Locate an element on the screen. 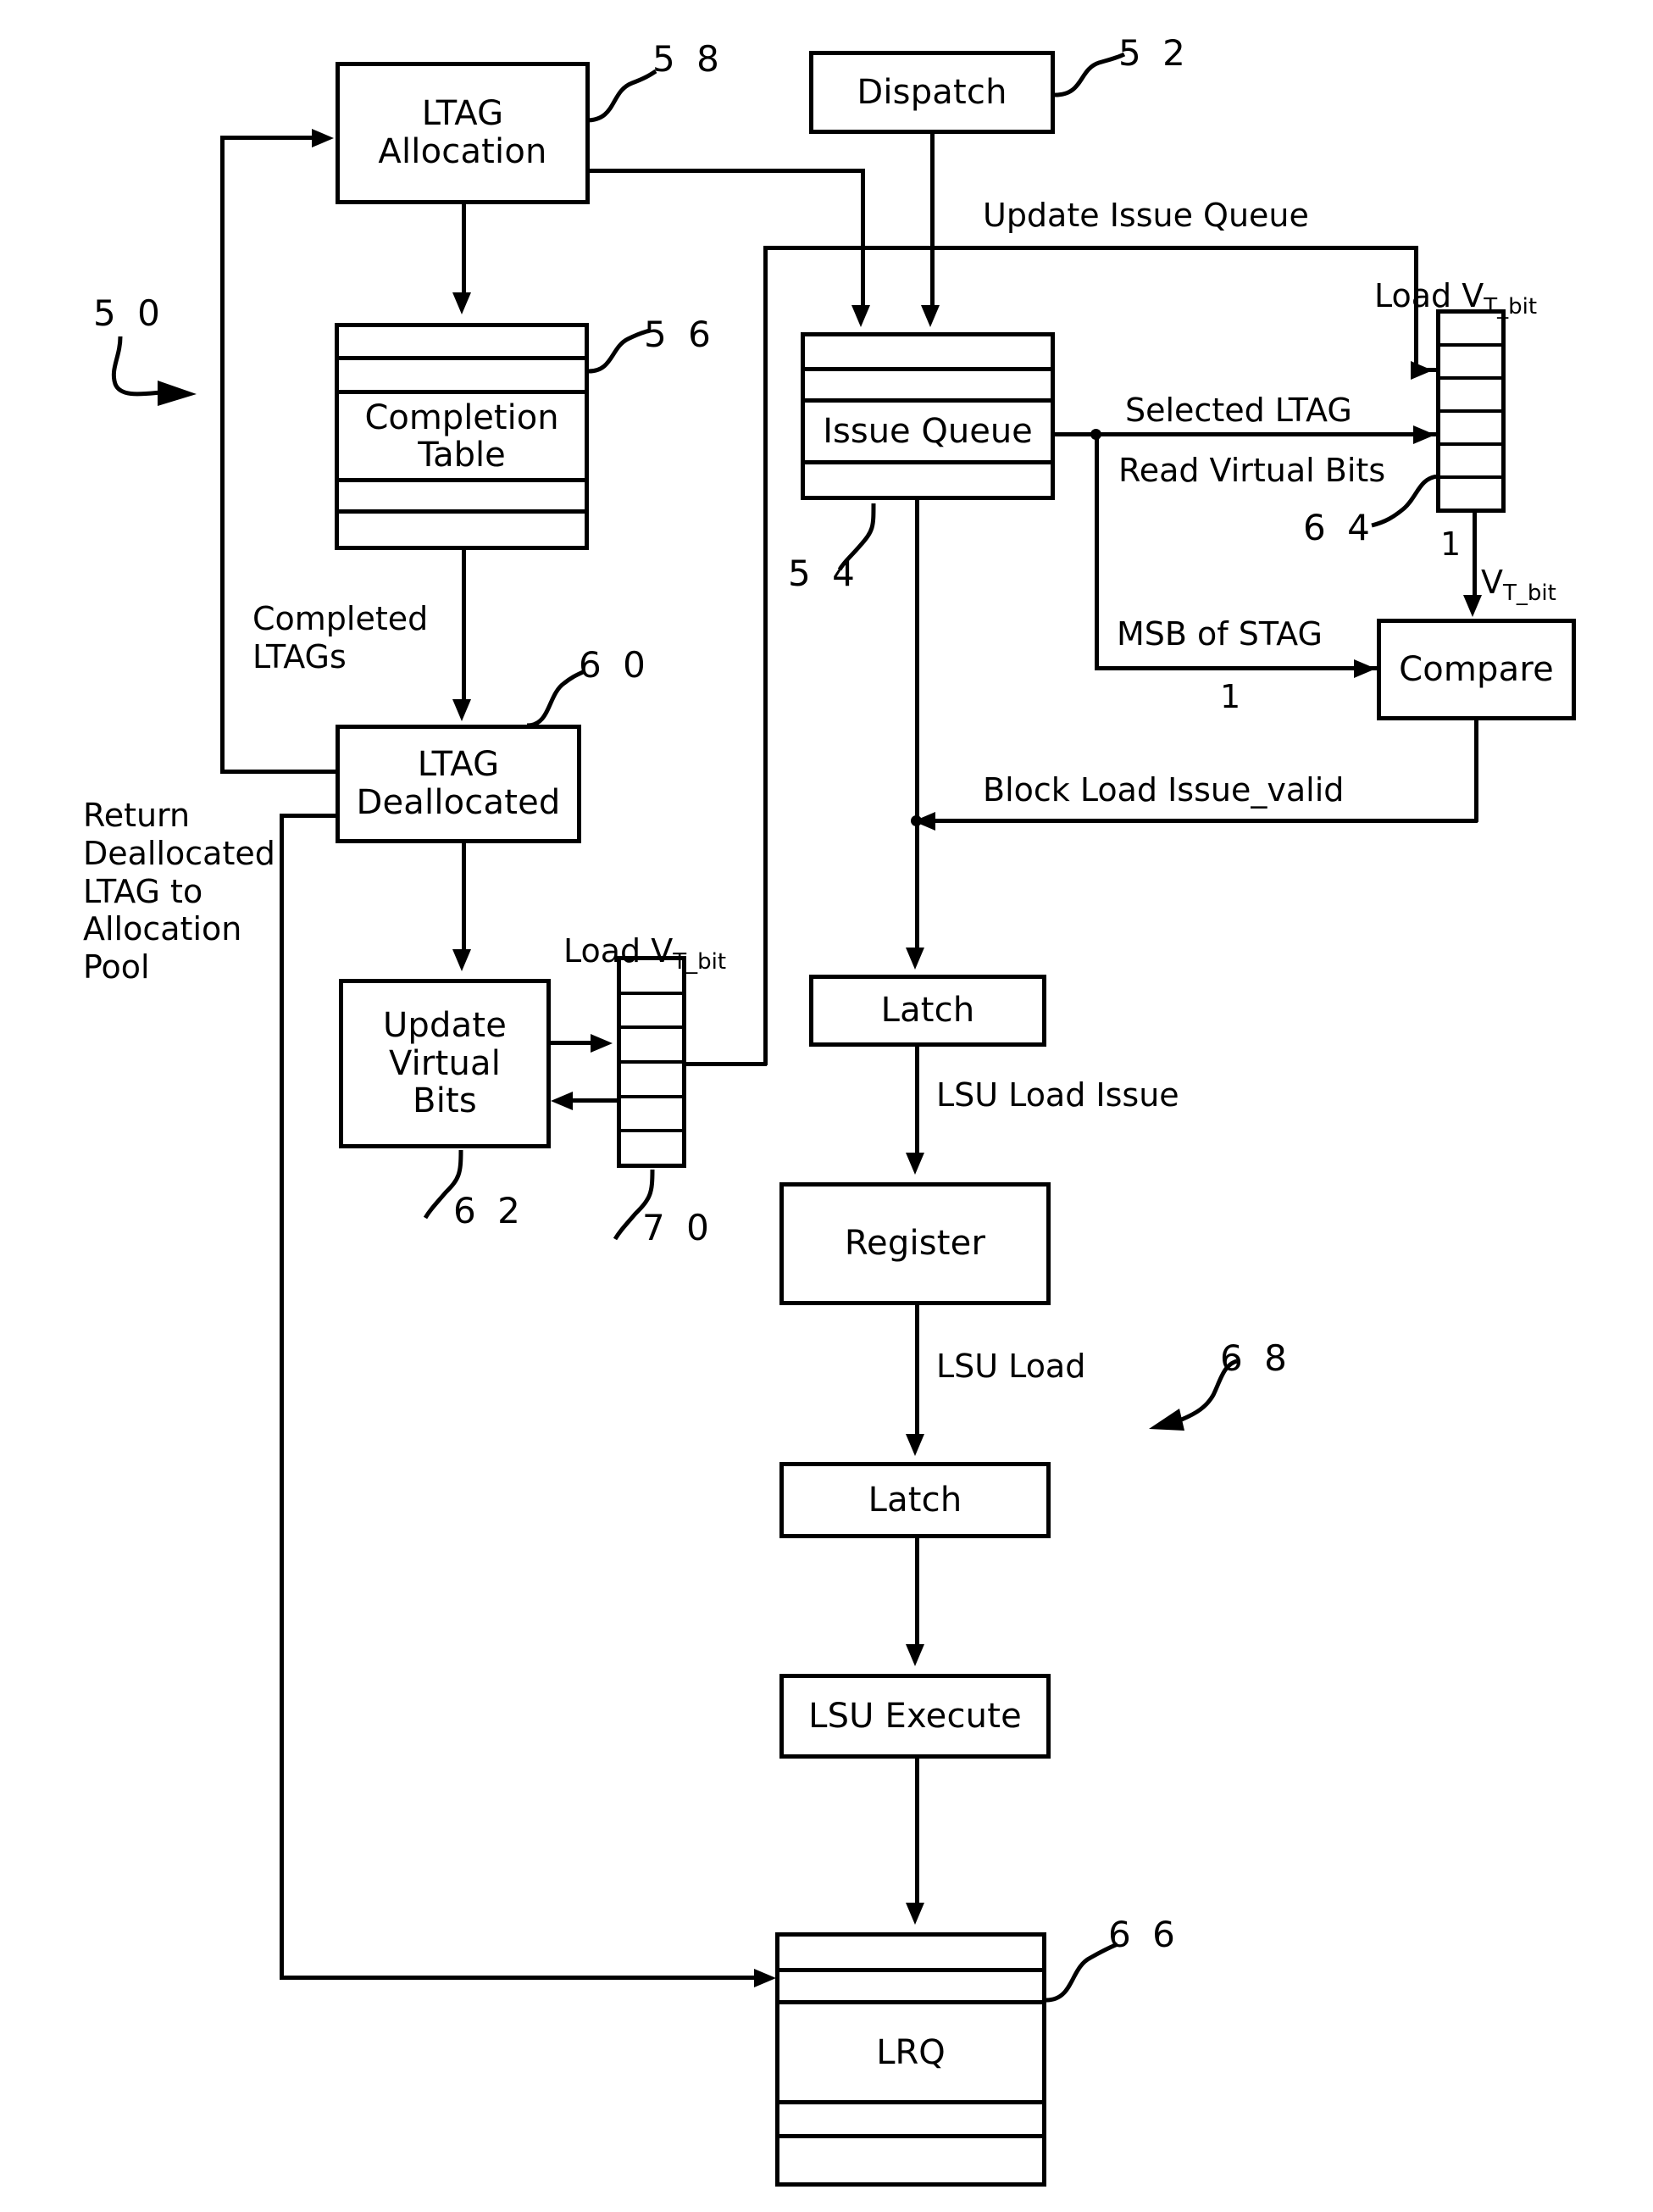 Image resolution: width=1653 pixels, height=2212 pixels. block-completion-table: Completion Table is located at coordinates (462, 436).